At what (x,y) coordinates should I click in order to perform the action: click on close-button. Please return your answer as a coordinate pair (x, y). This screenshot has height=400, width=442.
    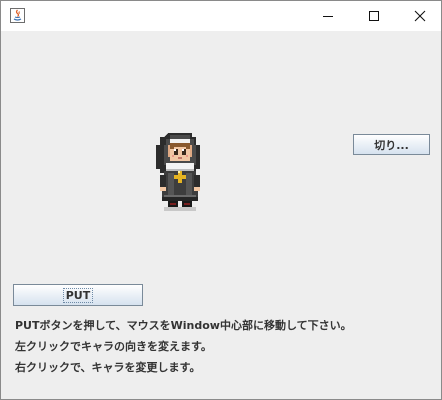
    Looking at the image, I should click on (419, 16).